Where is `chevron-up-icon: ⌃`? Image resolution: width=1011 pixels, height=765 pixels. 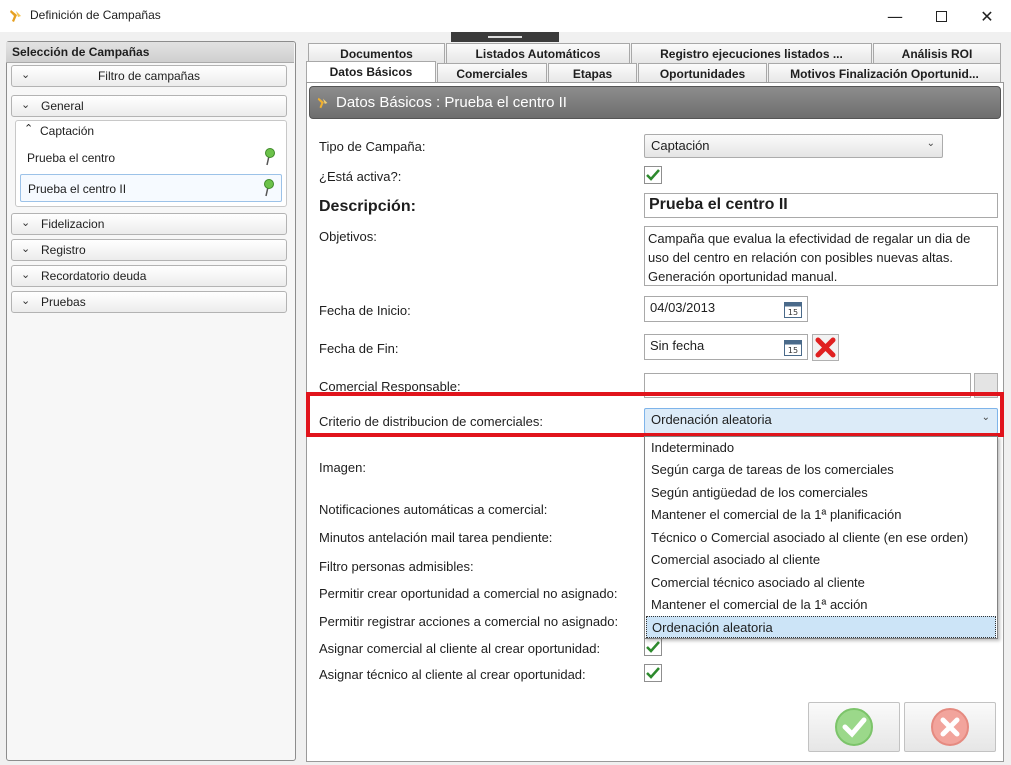
chevron-up-icon: ⌃ is located at coordinates (29, 129).